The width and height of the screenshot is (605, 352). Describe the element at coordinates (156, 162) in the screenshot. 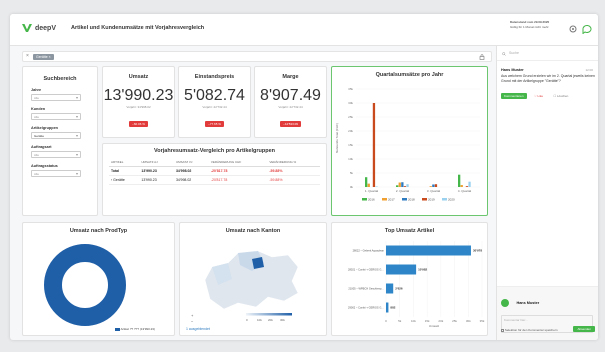

I see `col-header: UMSATZ AJ` at that location.